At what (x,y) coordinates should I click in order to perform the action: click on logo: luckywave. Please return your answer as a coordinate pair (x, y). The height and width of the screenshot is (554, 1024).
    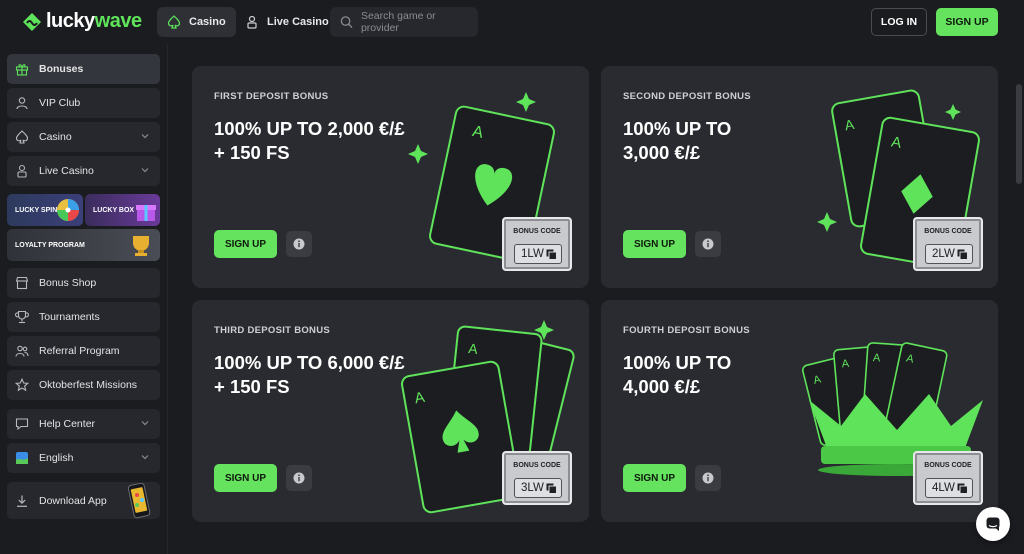
    Looking at the image, I should click on (82, 21).